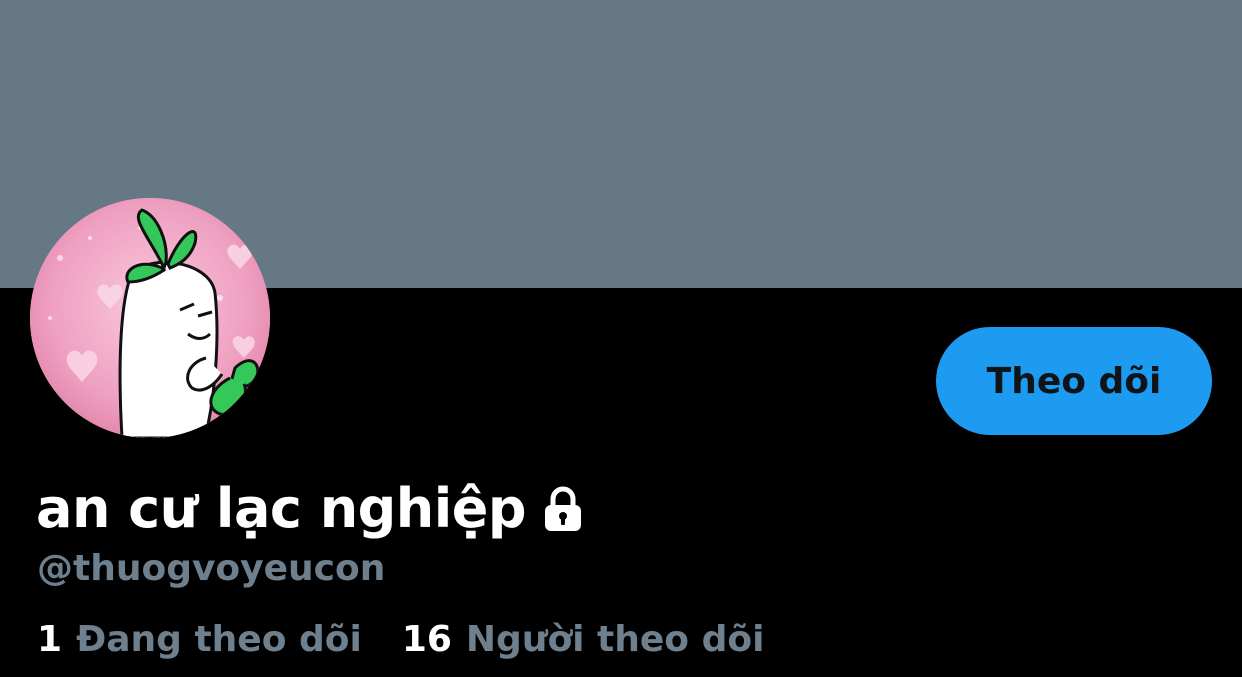 Image resolution: width=1242 pixels, height=677 pixels. I want to click on profile-name-row: an cư lạc nghiệp, so click(312, 509).